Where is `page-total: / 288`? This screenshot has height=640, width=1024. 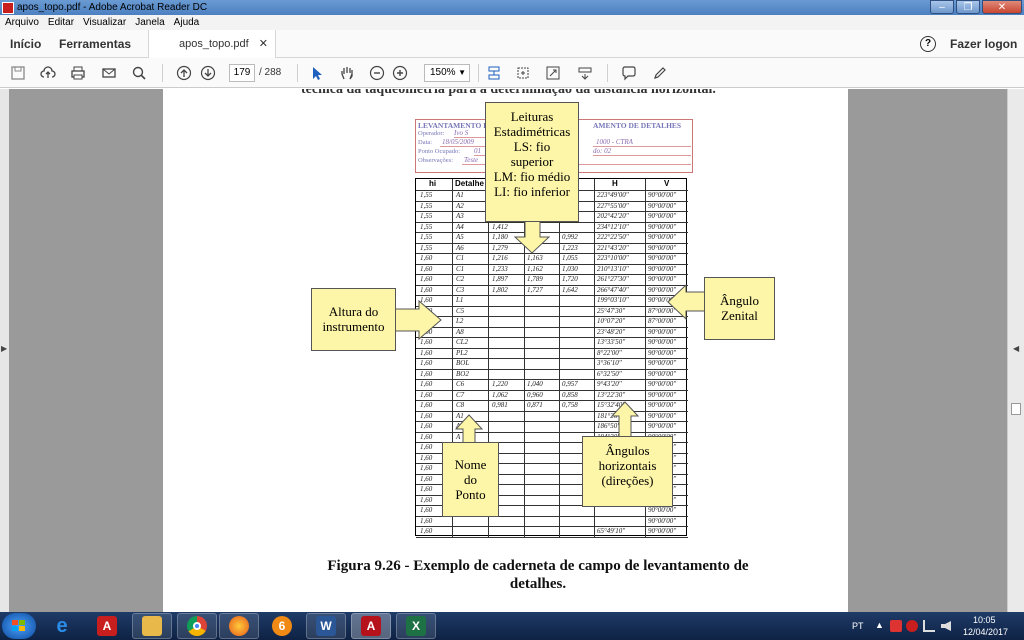 page-total: / 288 is located at coordinates (270, 72).